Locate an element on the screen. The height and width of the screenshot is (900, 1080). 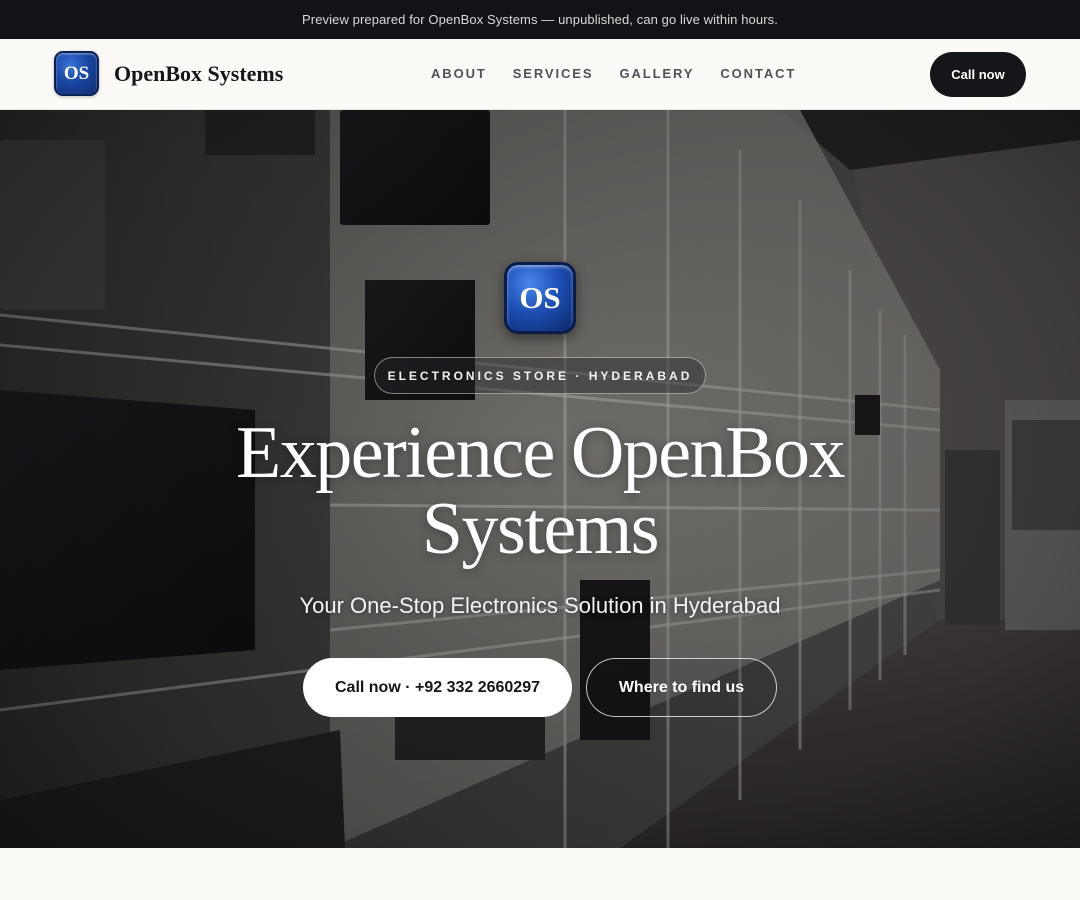
brand-logo-icon: OS is located at coordinates (76, 73).